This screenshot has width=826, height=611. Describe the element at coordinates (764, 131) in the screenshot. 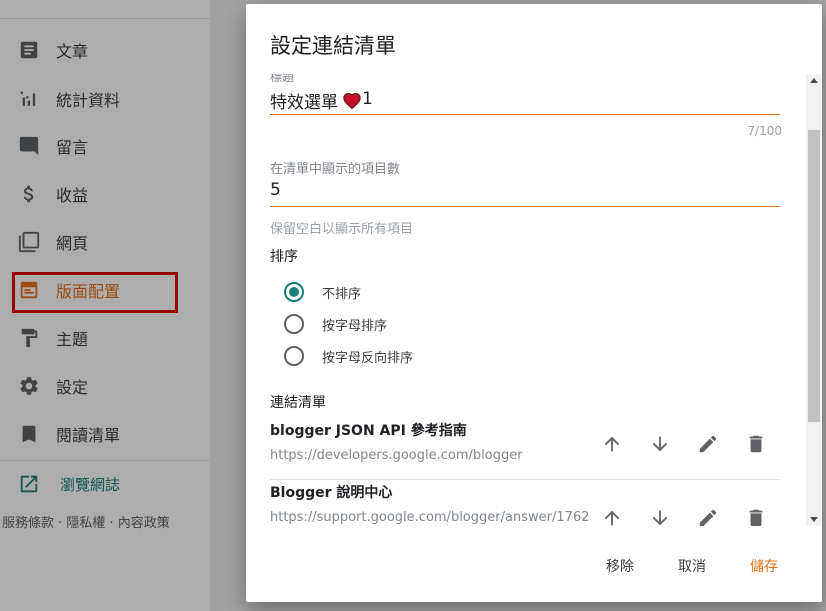

I see `title-char-counter: 7/100` at that location.